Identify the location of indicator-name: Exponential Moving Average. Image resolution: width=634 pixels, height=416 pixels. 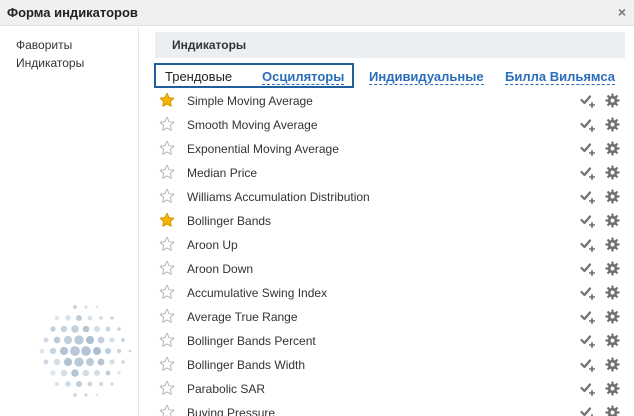
(263, 149).